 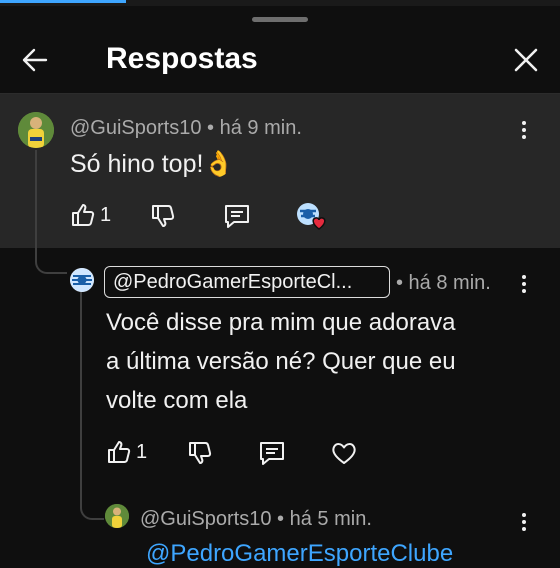 I want to click on comment-meta: @GuiSports10 • há 9 min., so click(x=186, y=128).